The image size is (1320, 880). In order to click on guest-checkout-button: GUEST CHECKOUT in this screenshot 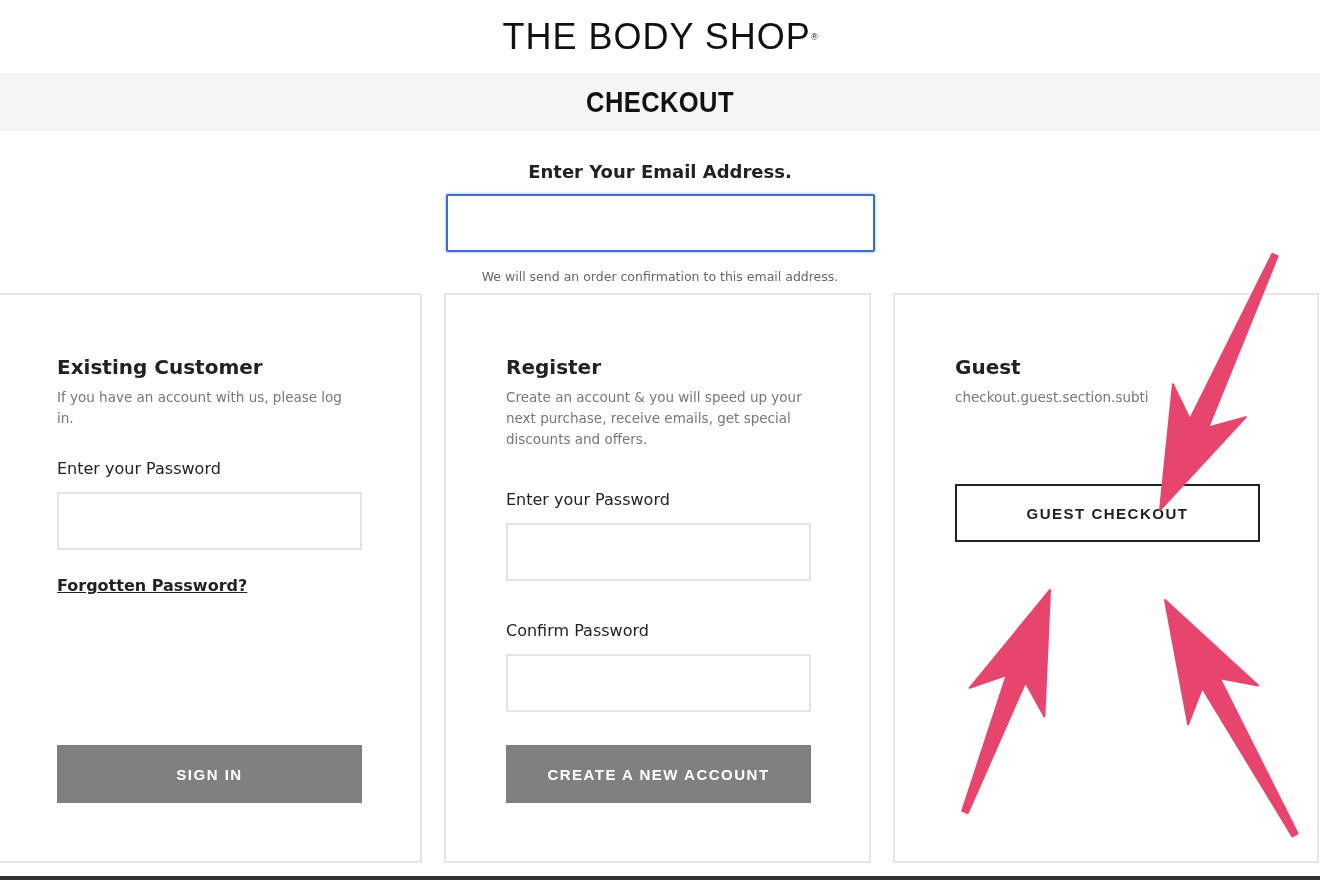, I will do `click(1107, 513)`.